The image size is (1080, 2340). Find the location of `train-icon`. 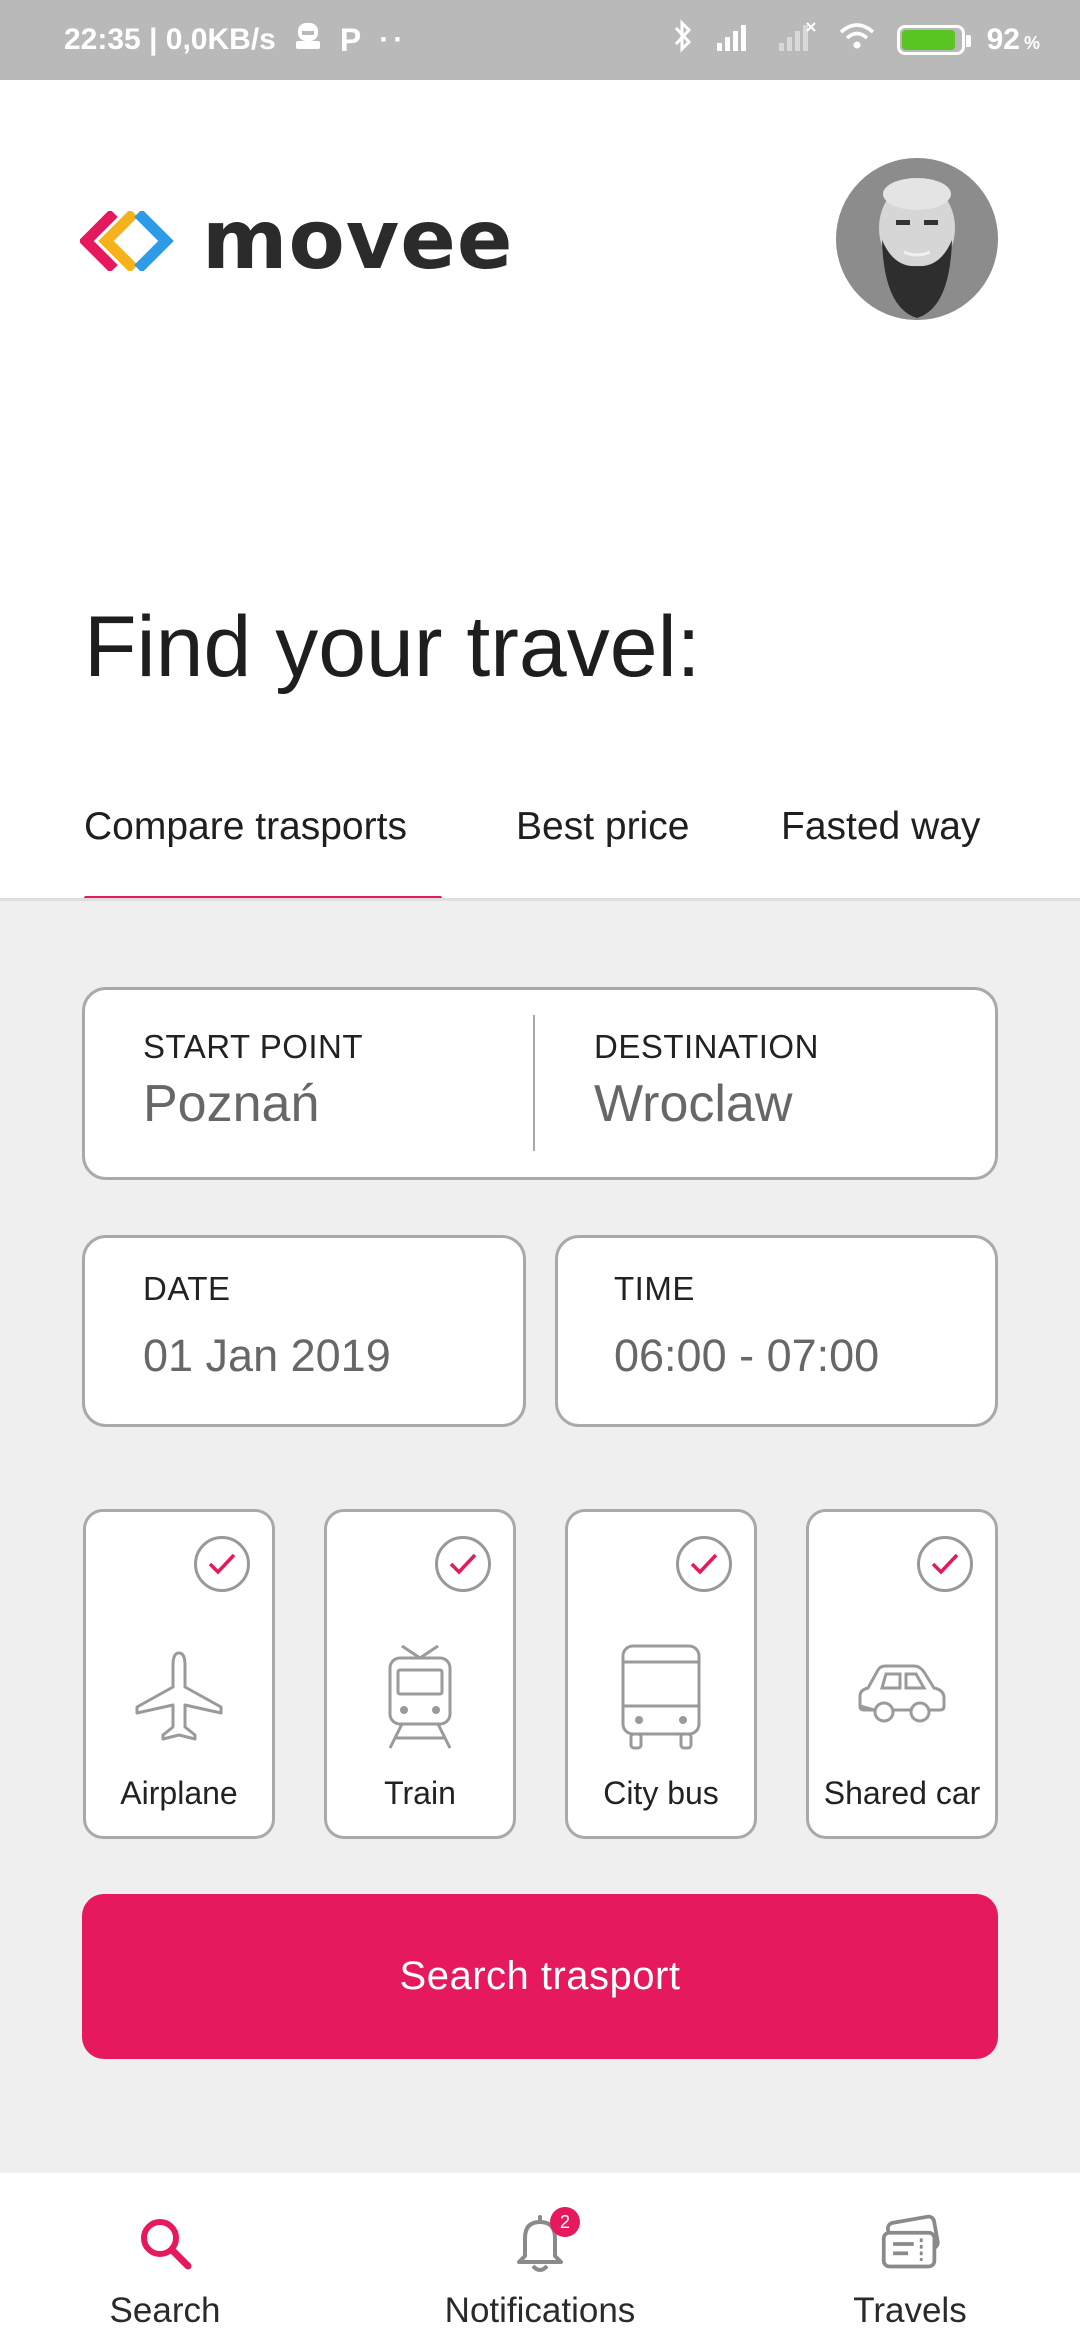

train-icon is located at coordinates (420, 1697).